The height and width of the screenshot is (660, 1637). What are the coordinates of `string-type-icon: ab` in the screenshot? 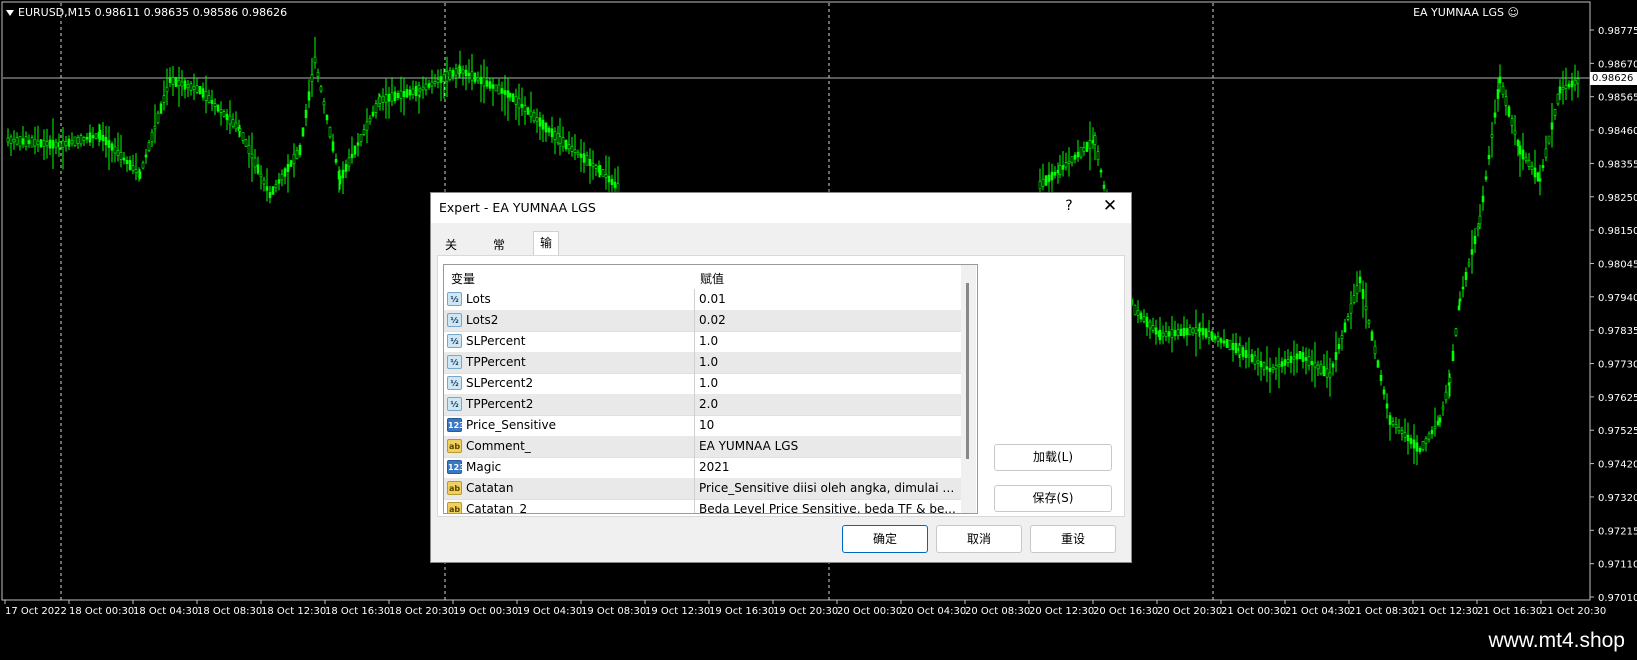 It's located at (454, 507).